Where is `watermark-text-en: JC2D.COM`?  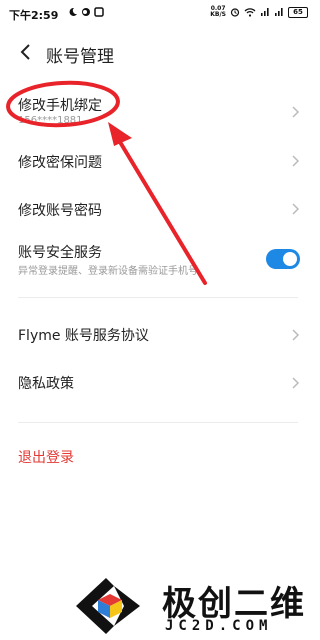 watermark-text-en: JC2D.COM is located at coordinates (219, 626).